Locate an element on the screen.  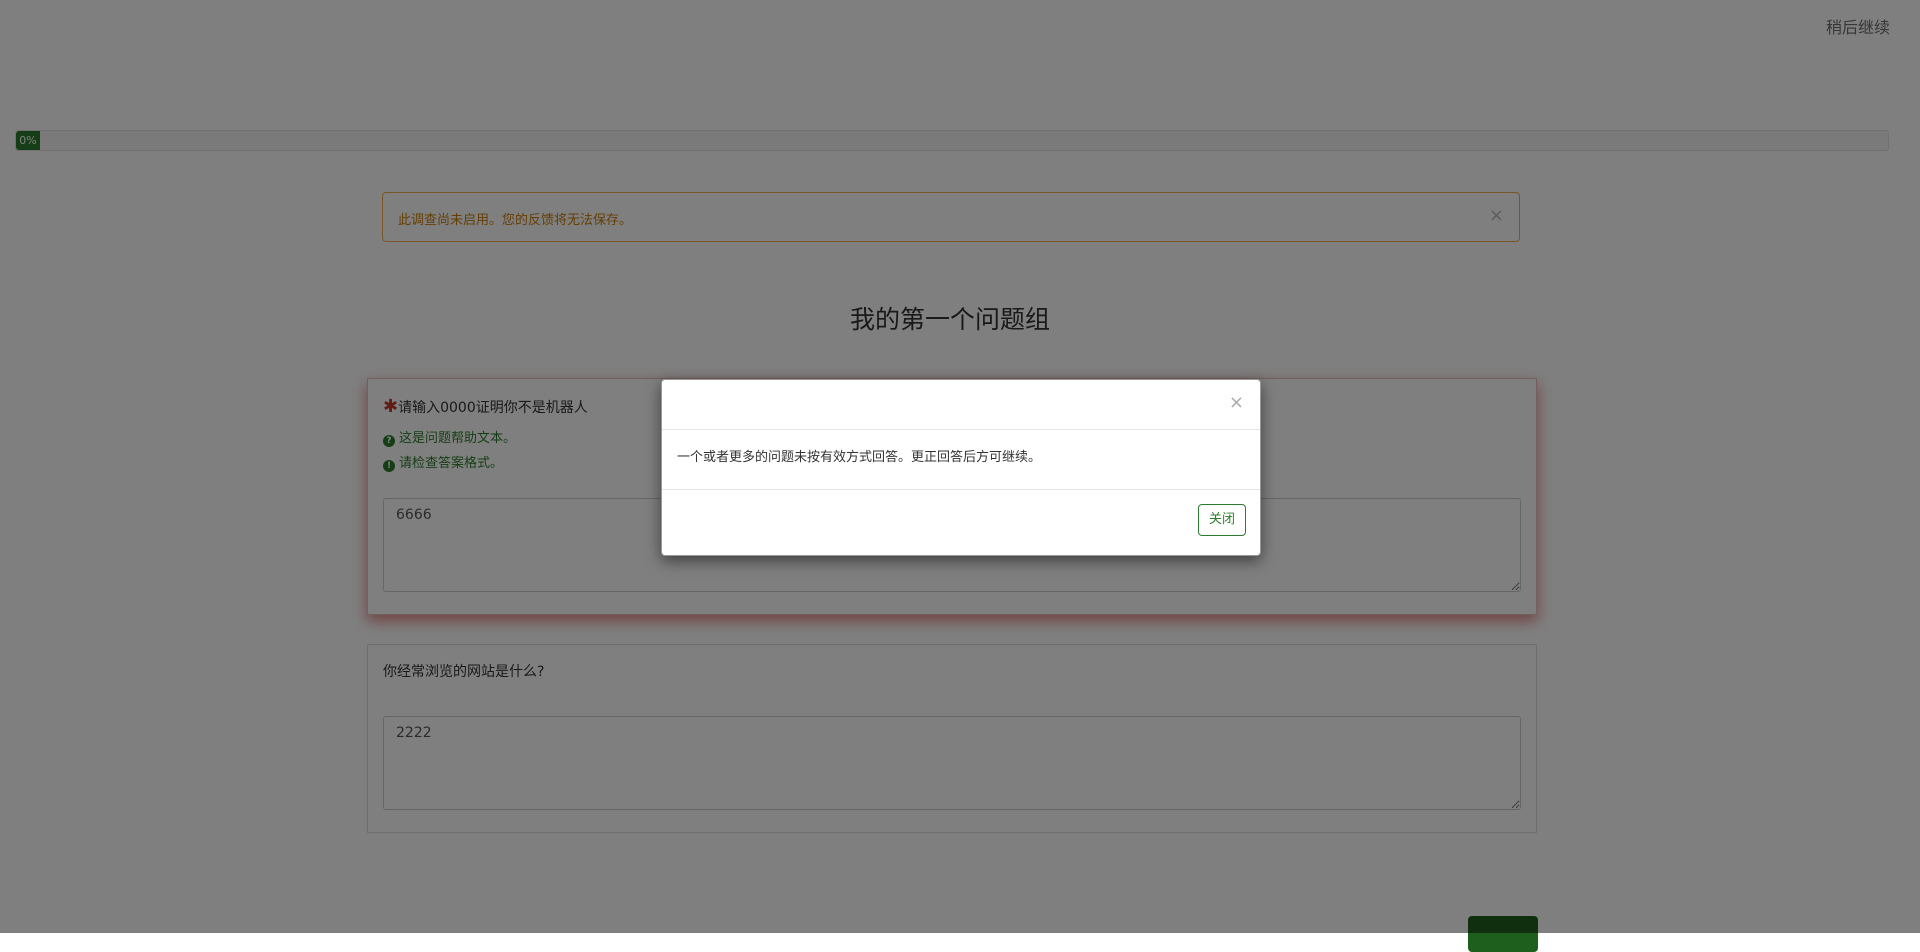
modal-close-icon: × is located at coordinates (1236, 402).